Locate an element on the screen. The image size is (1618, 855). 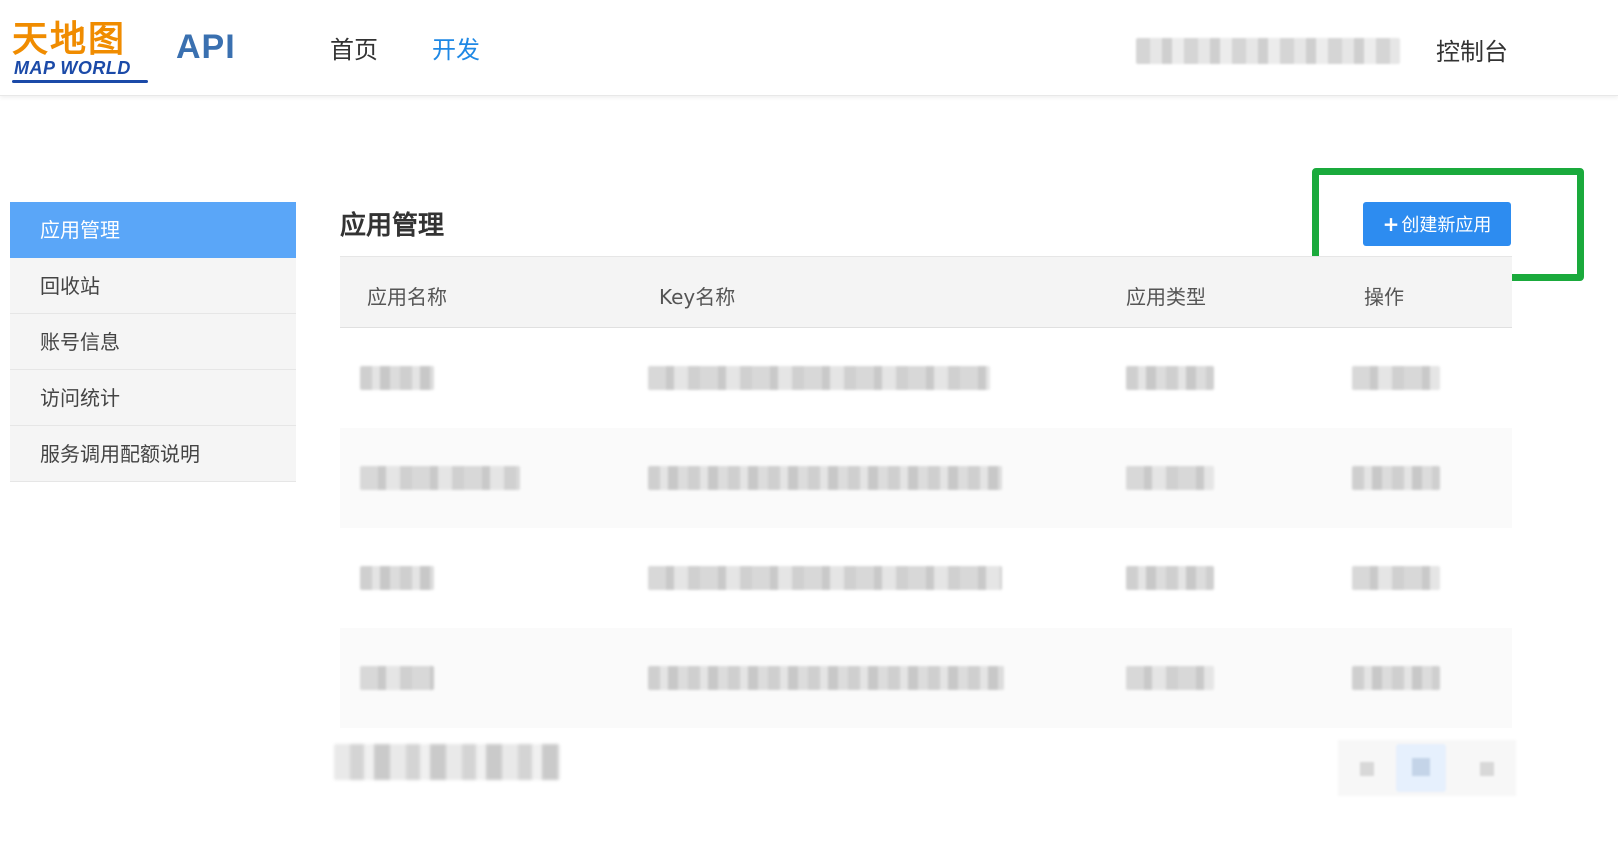
sidebar: 应用管理 回收站 账号信息 访问统计 服务调用配额说明 is located at coordinates (153, 342).